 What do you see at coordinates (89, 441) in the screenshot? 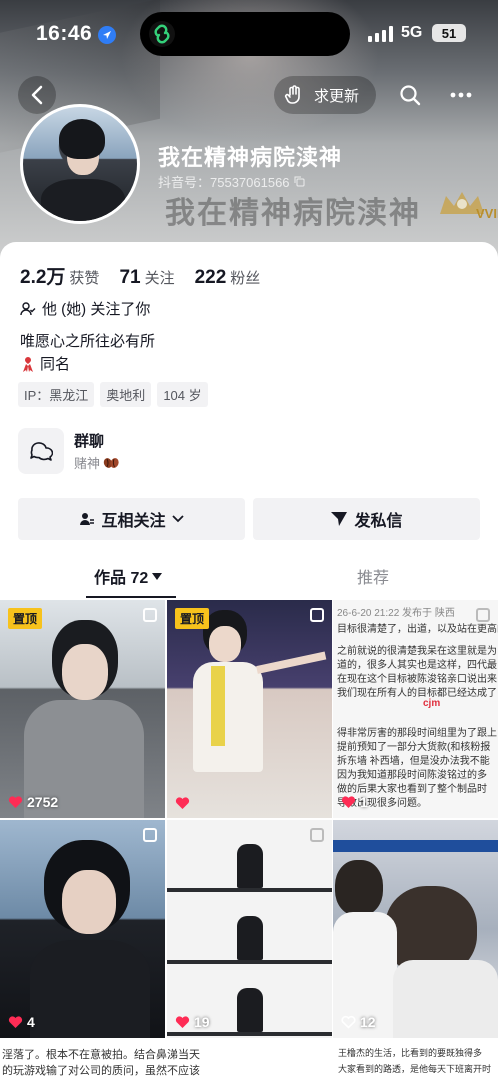
I see `group-chat-title: 群聊` at bounding box center [89, 441].